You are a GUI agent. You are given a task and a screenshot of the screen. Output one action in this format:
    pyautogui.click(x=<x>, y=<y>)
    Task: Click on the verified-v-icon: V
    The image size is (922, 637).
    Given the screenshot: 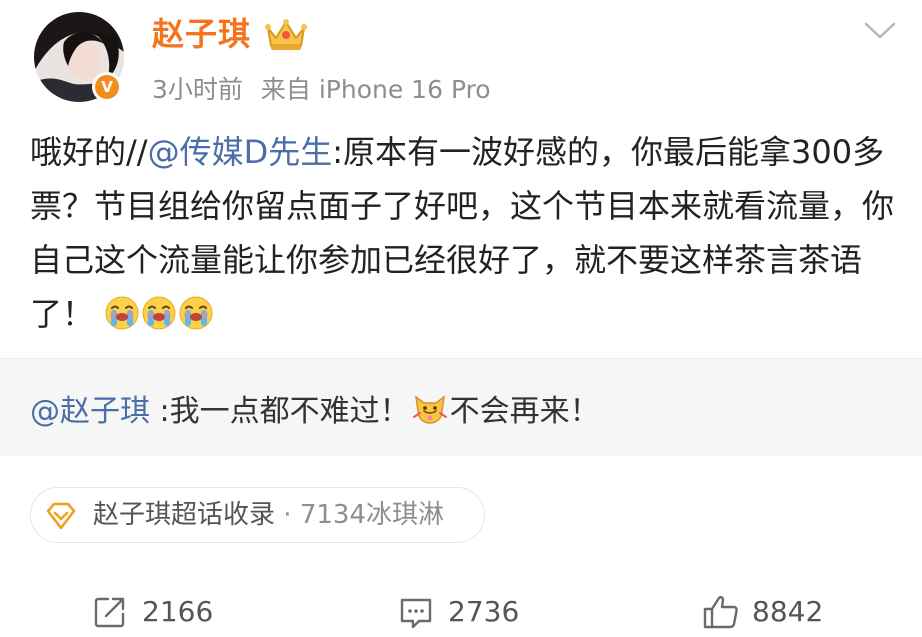 What is the action you would take?
    pyautogui.click(x=107, y=87)
    